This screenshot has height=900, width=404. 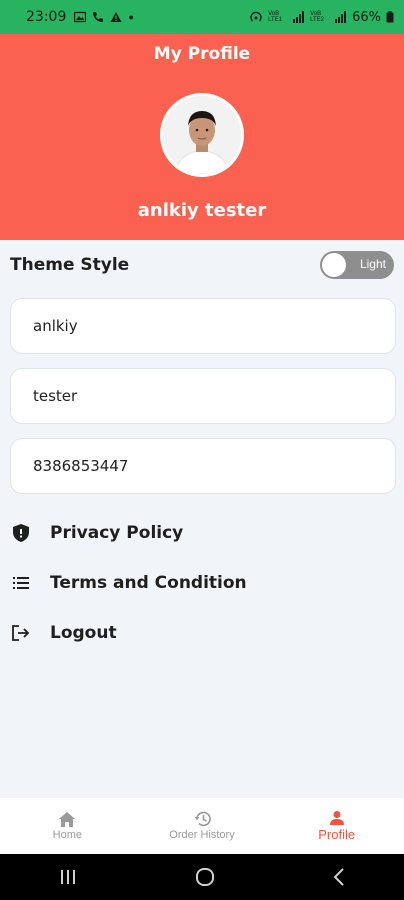 I want to click on nav-profile: Profile, so click(x=336, y=826).